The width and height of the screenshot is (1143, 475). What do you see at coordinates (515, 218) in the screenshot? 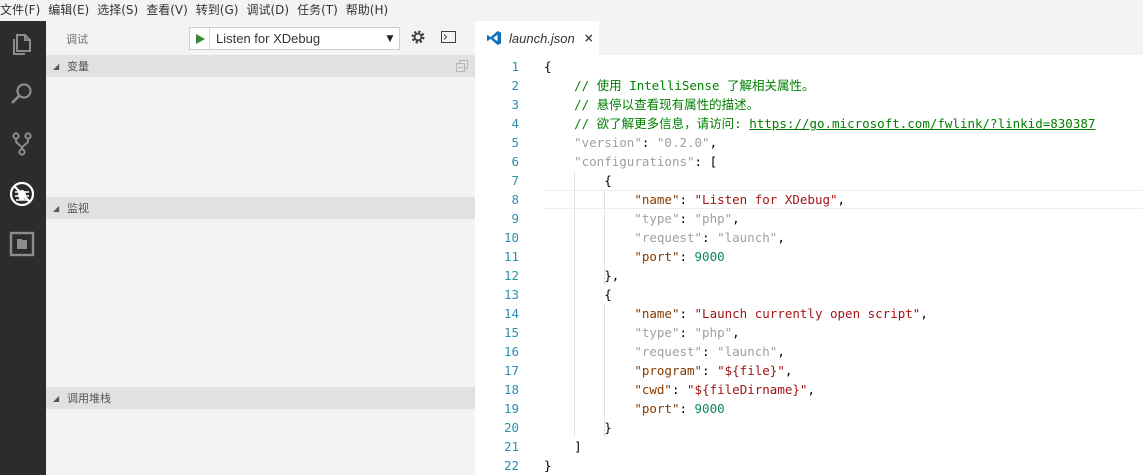
I see `line-number: 9` at bounding box center [515, 218].